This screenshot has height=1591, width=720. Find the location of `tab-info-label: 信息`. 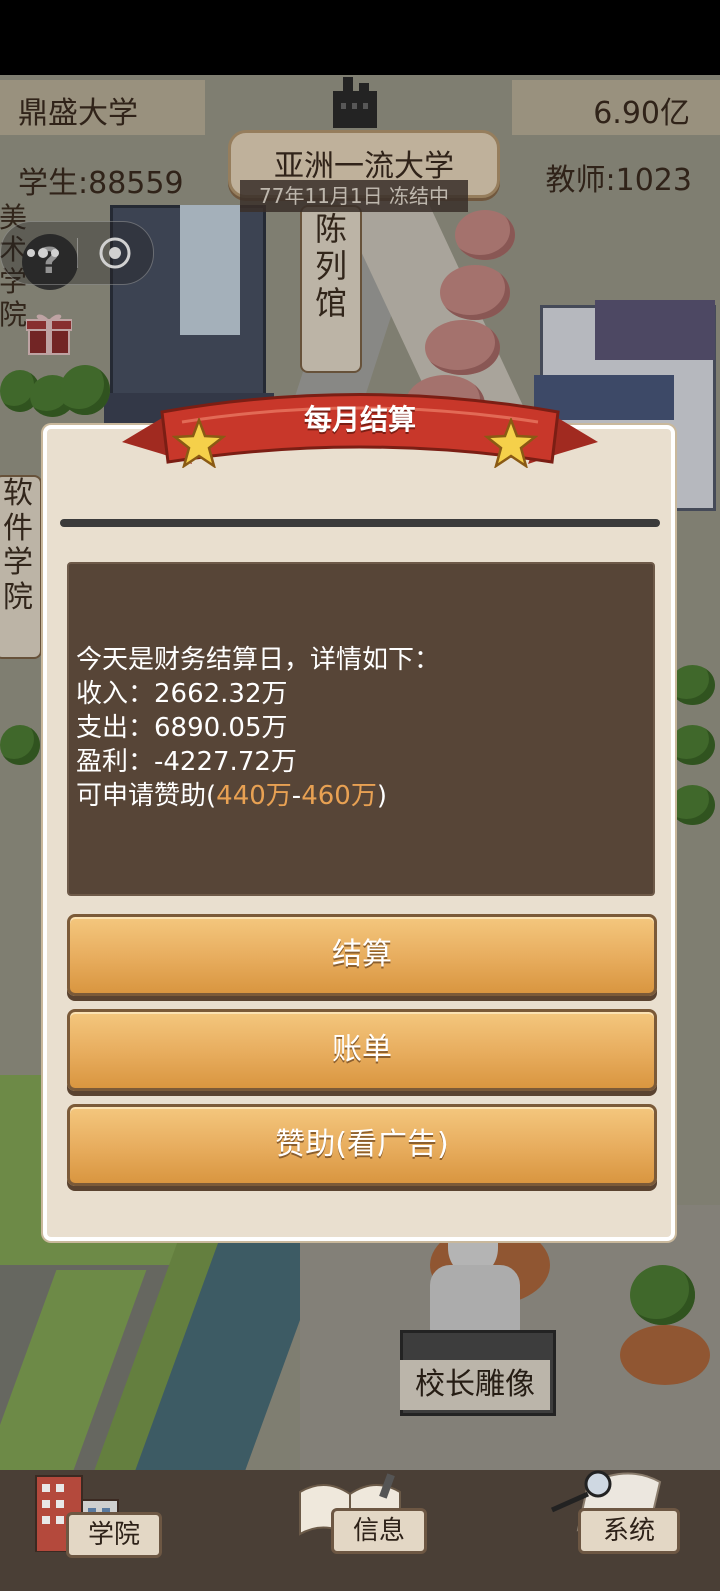

tab-info-label: 信息 is located at coordinates (379, 1531).